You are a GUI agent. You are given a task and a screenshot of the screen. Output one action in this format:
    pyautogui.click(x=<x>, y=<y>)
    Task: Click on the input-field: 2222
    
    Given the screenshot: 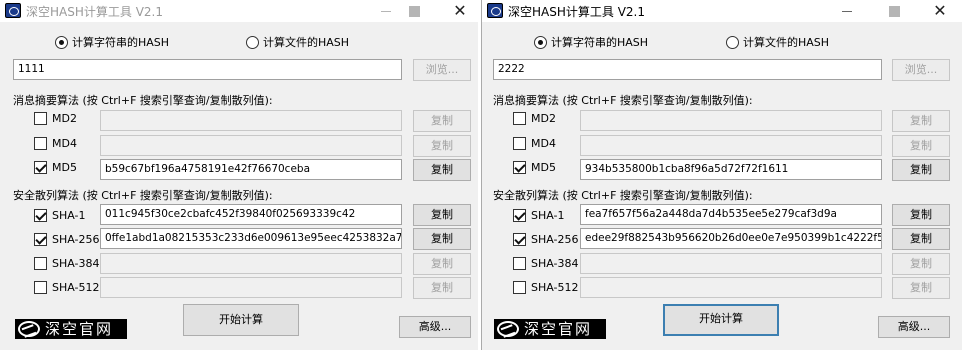 What is the action you would take?
    pyautogui.click(x=687, y=69)
    